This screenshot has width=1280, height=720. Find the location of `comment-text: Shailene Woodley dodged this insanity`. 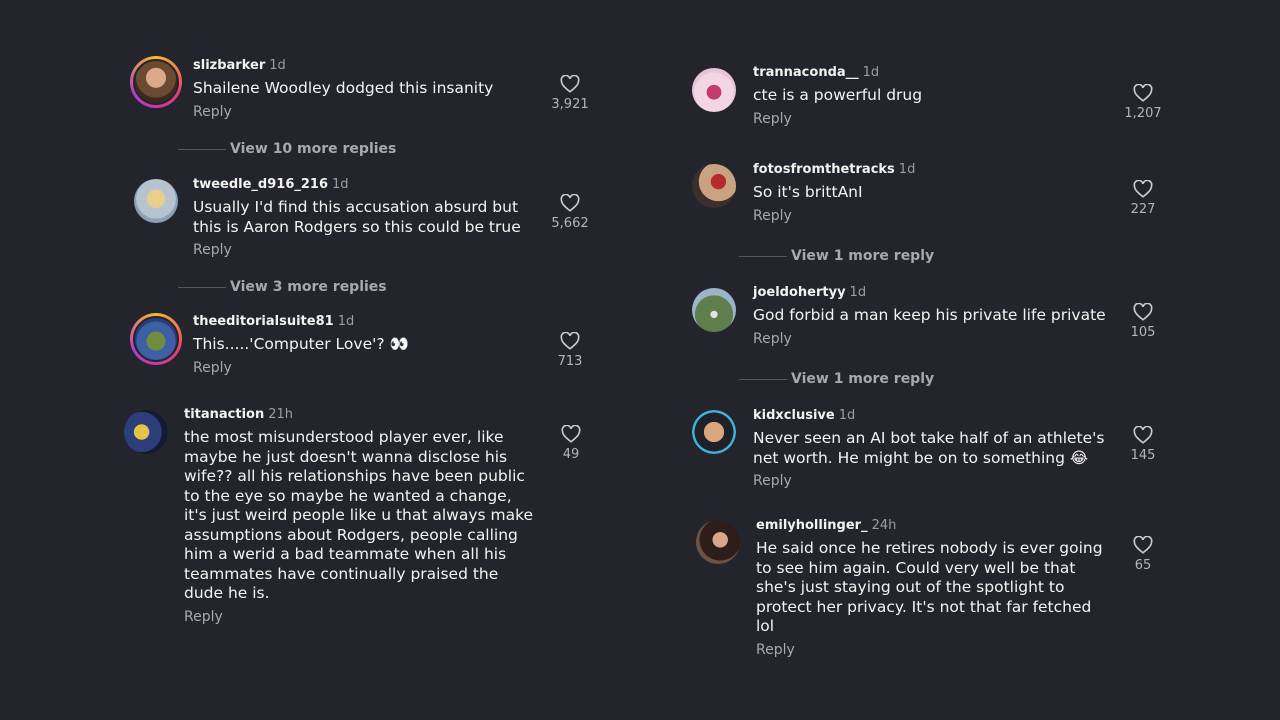

comment-text: Shailene Woodley dodged this insanity is located at coordinates (343, 88).